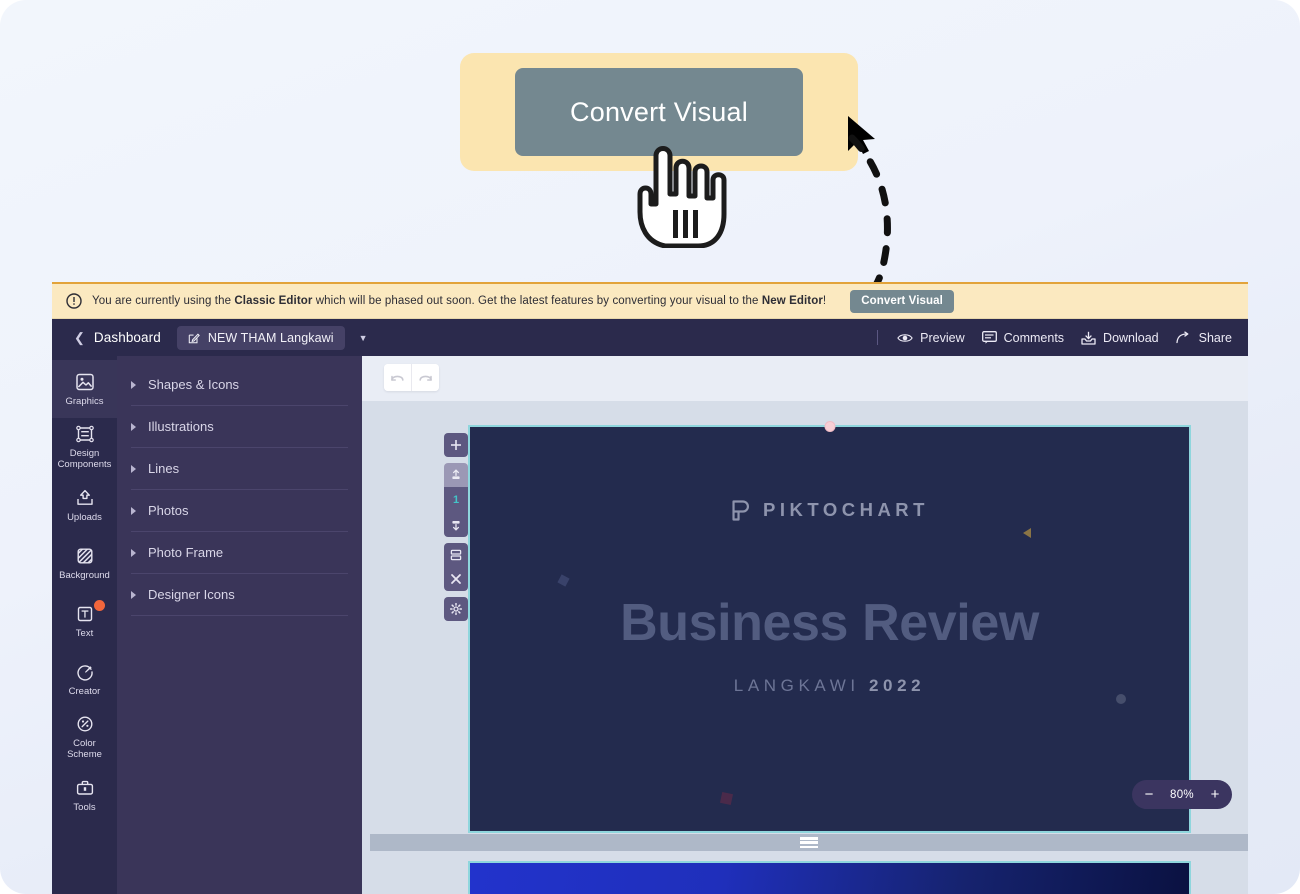 The image size is (1300, 894). Describe the element at coordinates (563, 580) in the screenshot. I see `decorative-square` at that location.